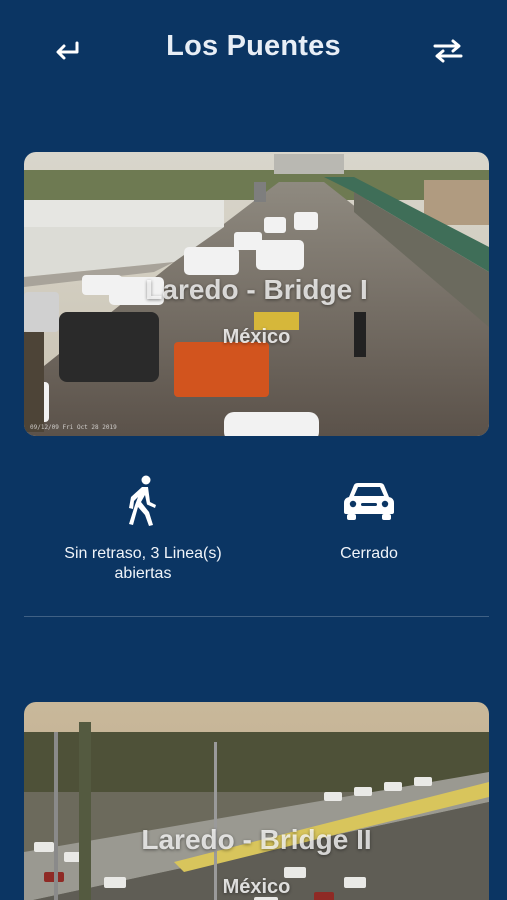 This screenshot has width=507, height=900. Describe the element at coordinates (256, 839) in the screenshot. I see `bridge-name: Laredo - Bridge II` at that location.